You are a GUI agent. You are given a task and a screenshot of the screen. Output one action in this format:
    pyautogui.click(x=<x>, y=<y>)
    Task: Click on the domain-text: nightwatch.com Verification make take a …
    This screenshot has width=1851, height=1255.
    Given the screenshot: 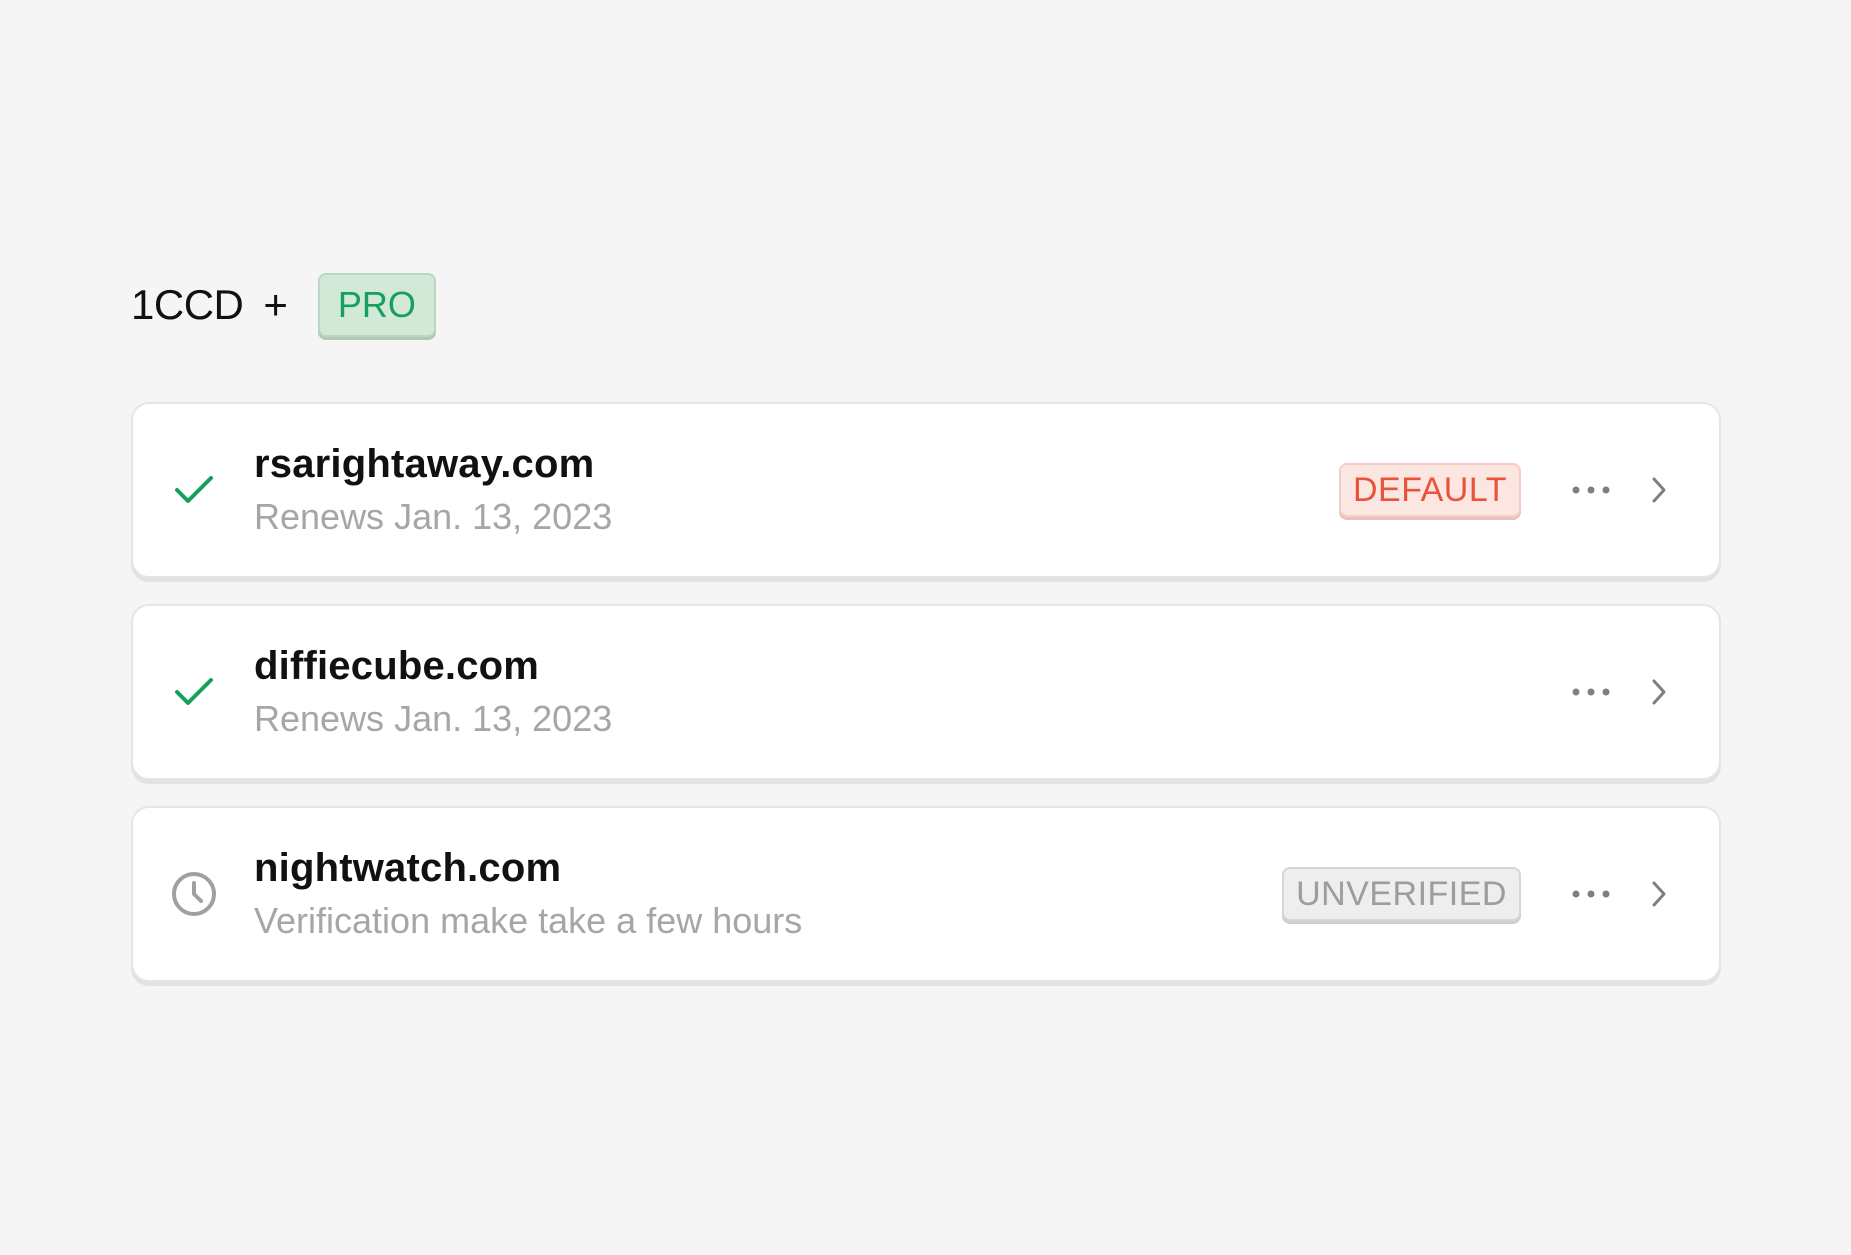 What is the action you would take?
    pyautogui.click(x=528, y=894)
    